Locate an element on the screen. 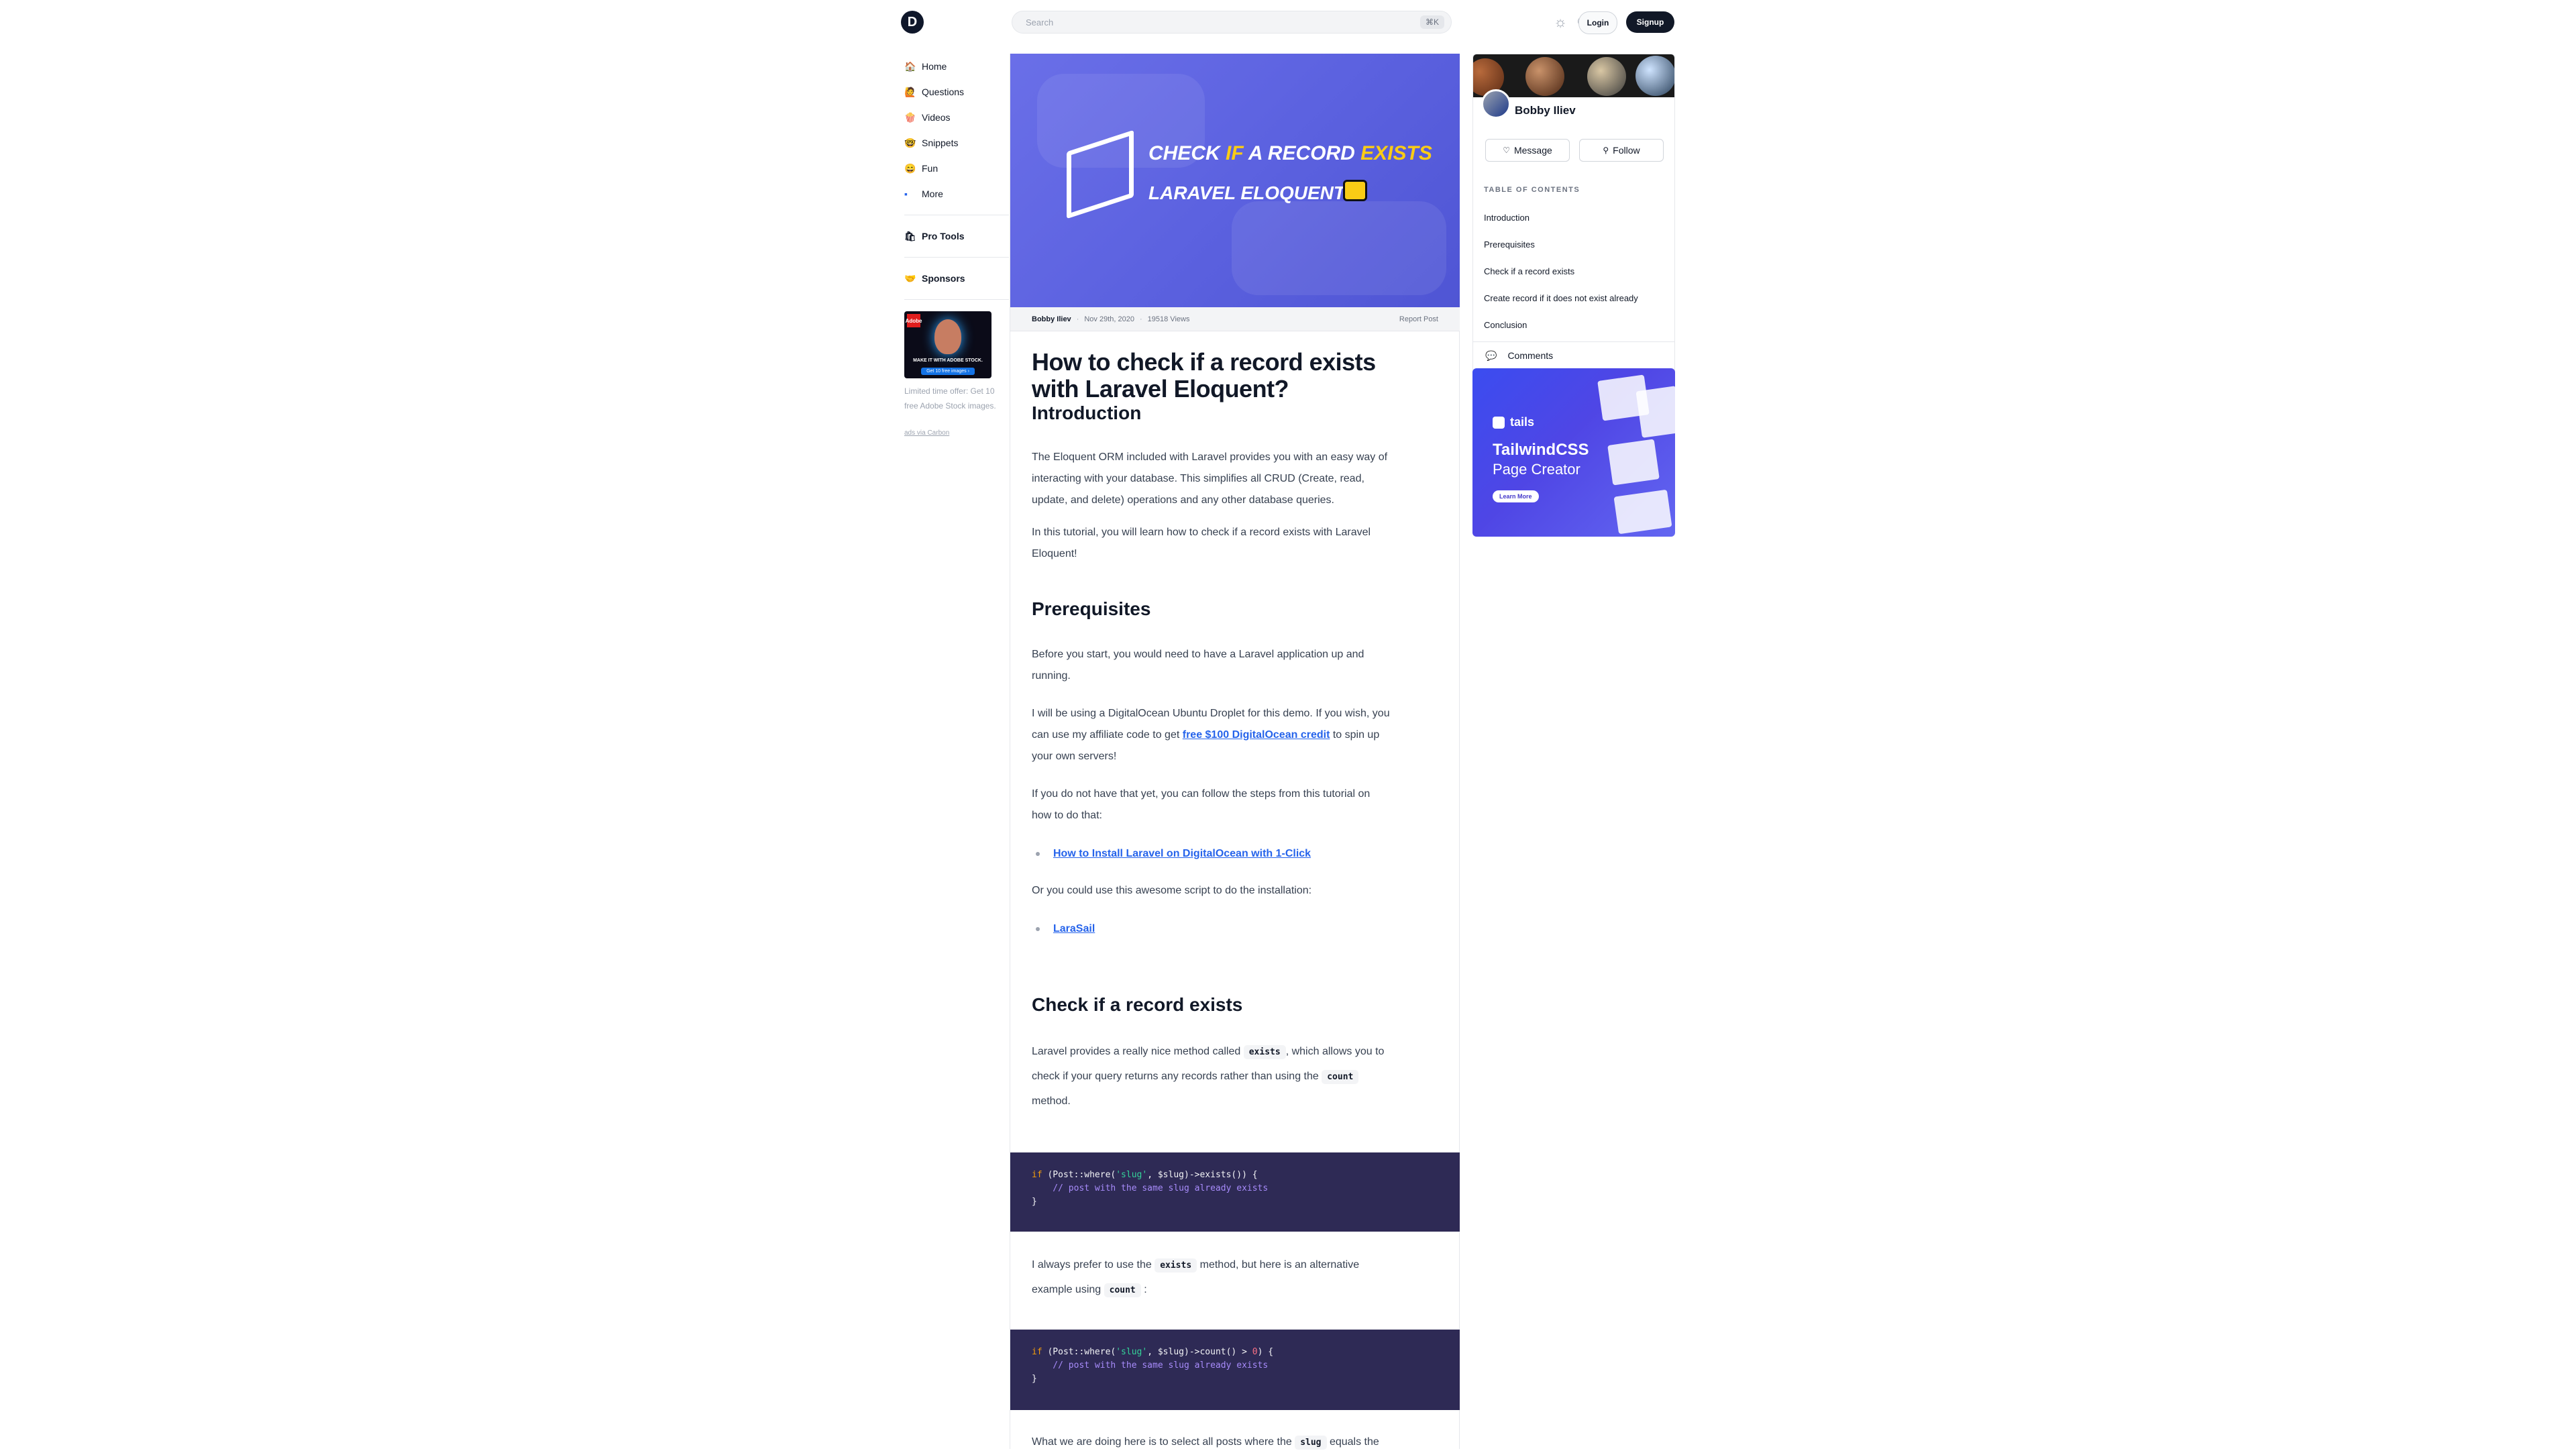  sidebar-item-videos: 🍿 Videos is located at coordinates (958, 117).